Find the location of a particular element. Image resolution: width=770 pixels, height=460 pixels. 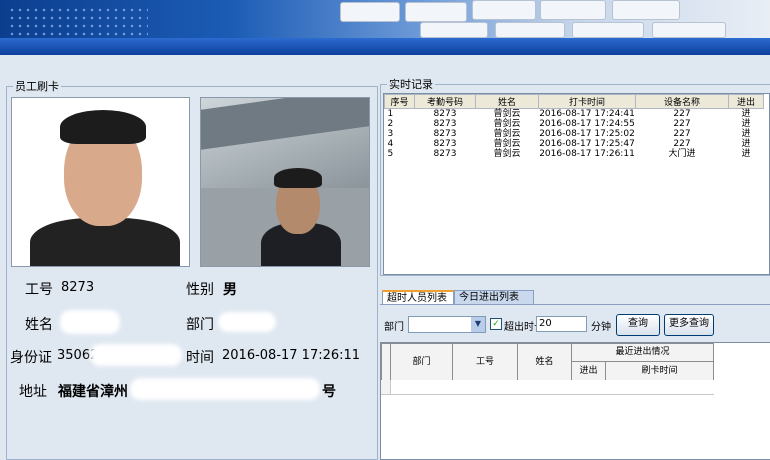

address-end: 号 is located at coordinates (329, 392).